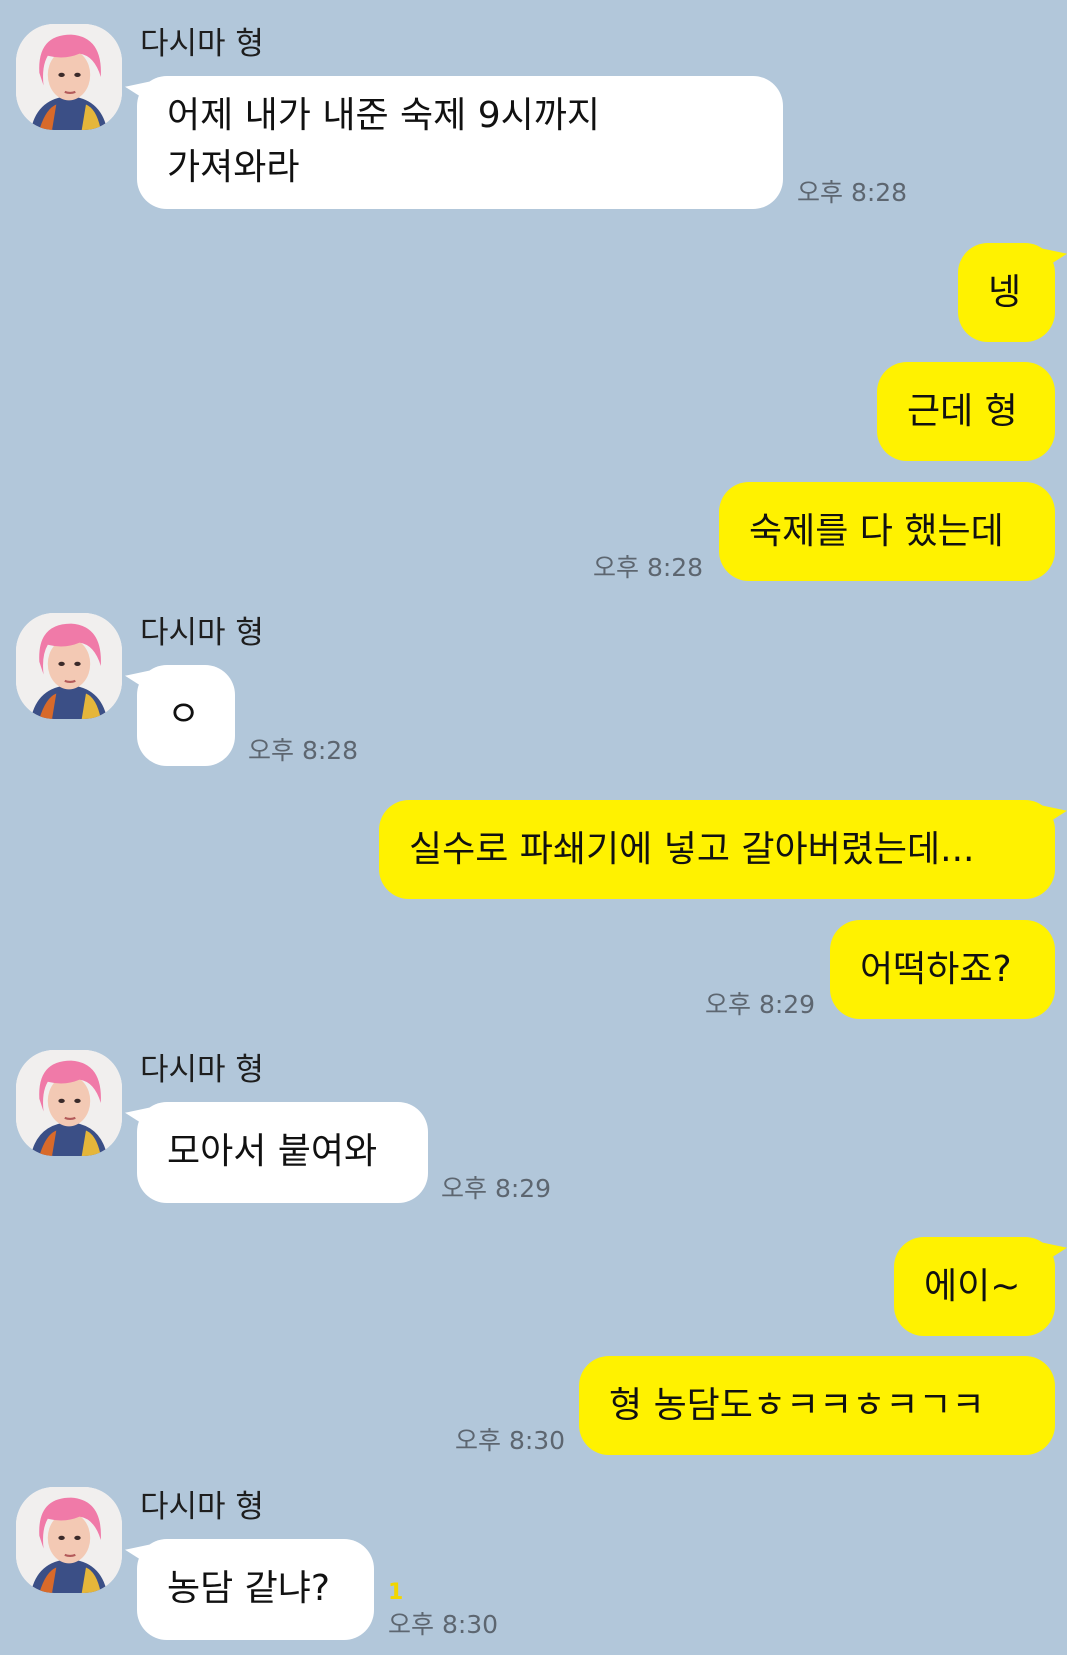 The width and height of the screenshot is (1067, 1655). I want to click on message-bubble-outgoing: 어떡하죠?, so click(942, 969).